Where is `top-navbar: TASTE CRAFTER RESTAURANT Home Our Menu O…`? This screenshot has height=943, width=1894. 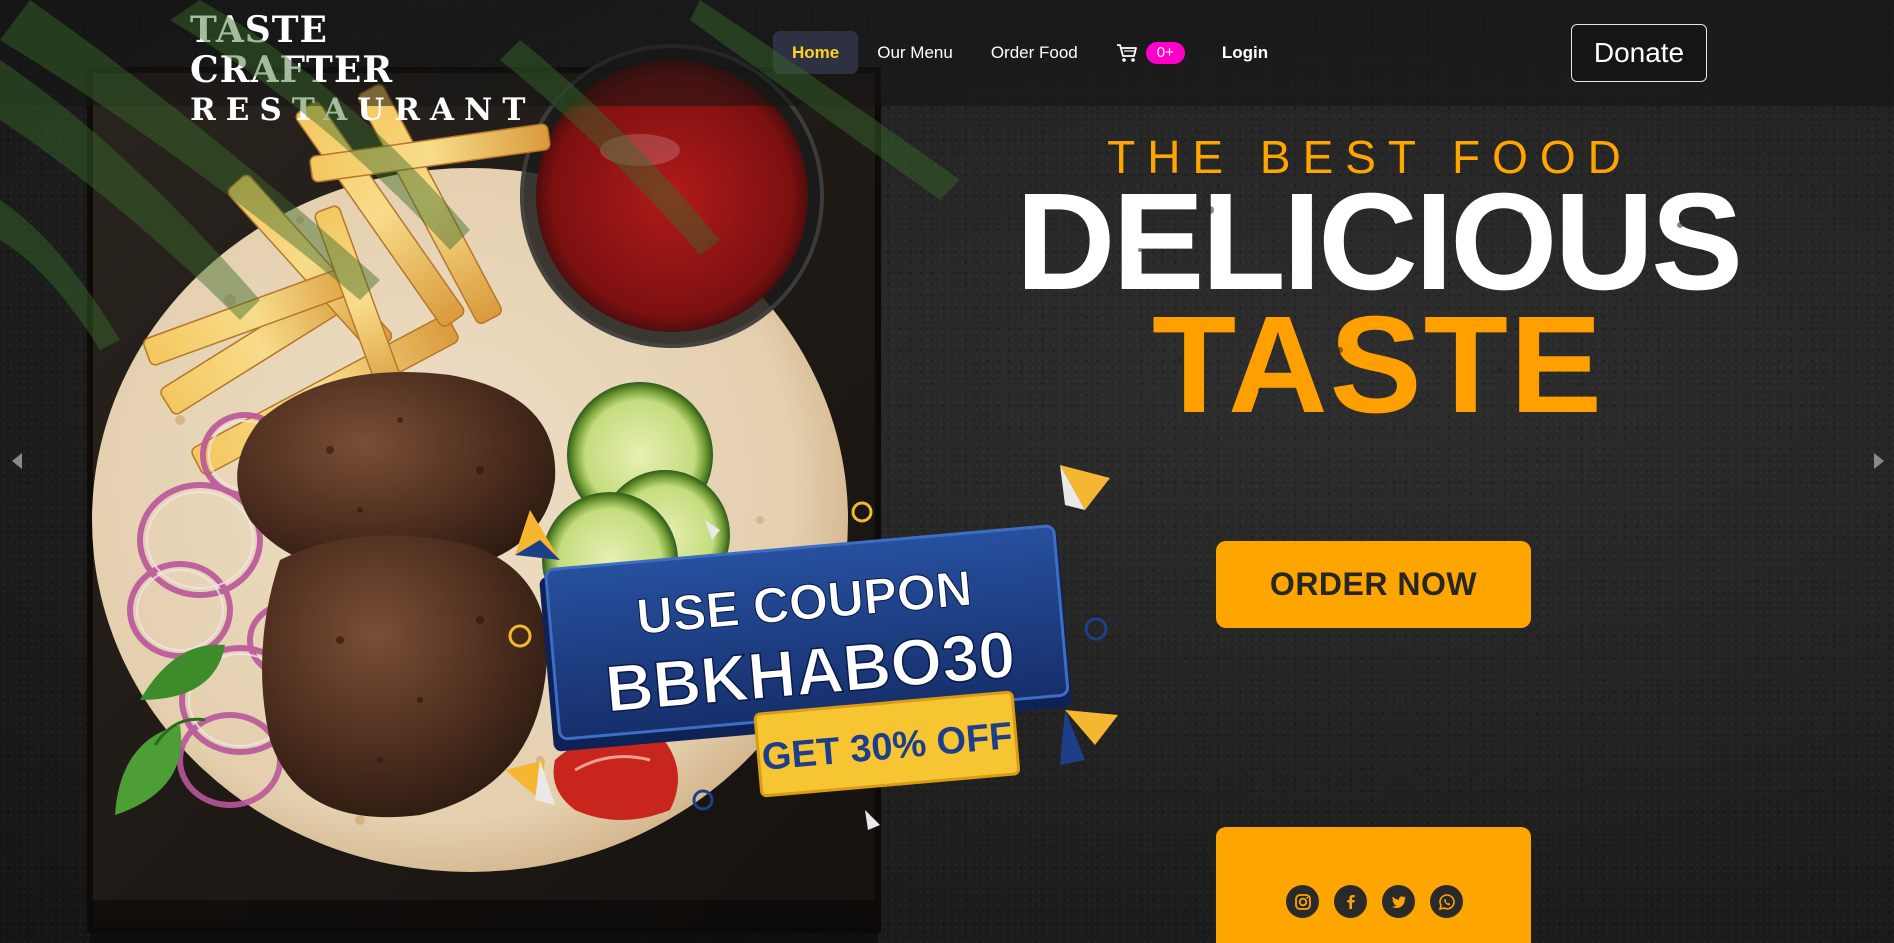 top-navbar: TASTE CRAFTER RESTAURANT Home Our Menu O… is located at coordinates (947, 64).